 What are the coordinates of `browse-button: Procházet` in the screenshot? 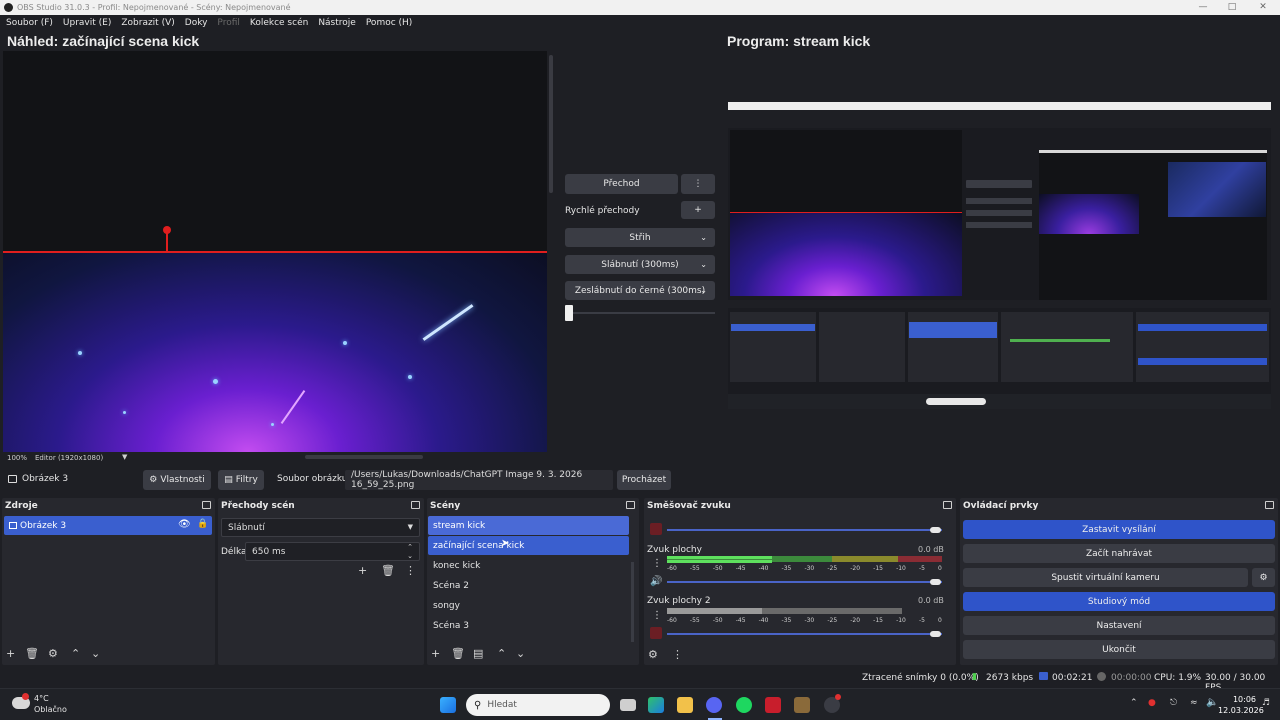 It's located at (644, 480).